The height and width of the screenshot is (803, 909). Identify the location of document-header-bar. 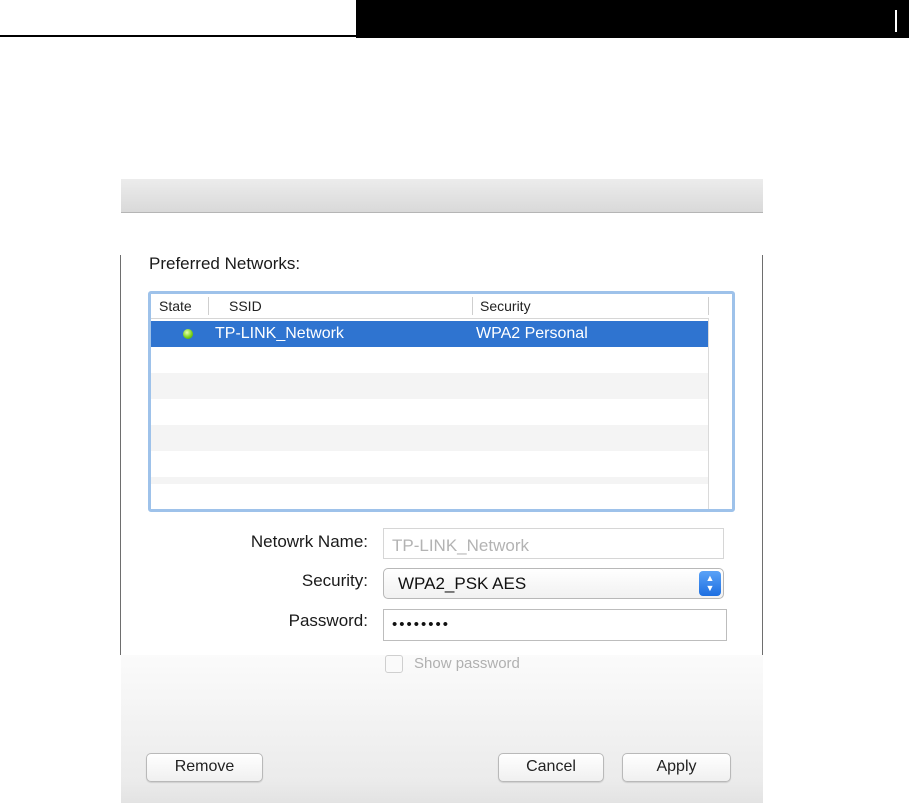
(632, 19).